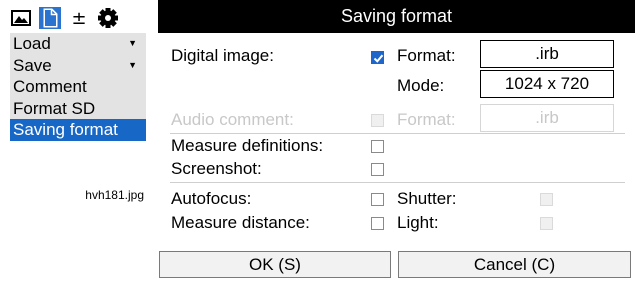 The height and width of the screenshot is (281, 635). I want to click on format-label: Format:, so click(426, 55).